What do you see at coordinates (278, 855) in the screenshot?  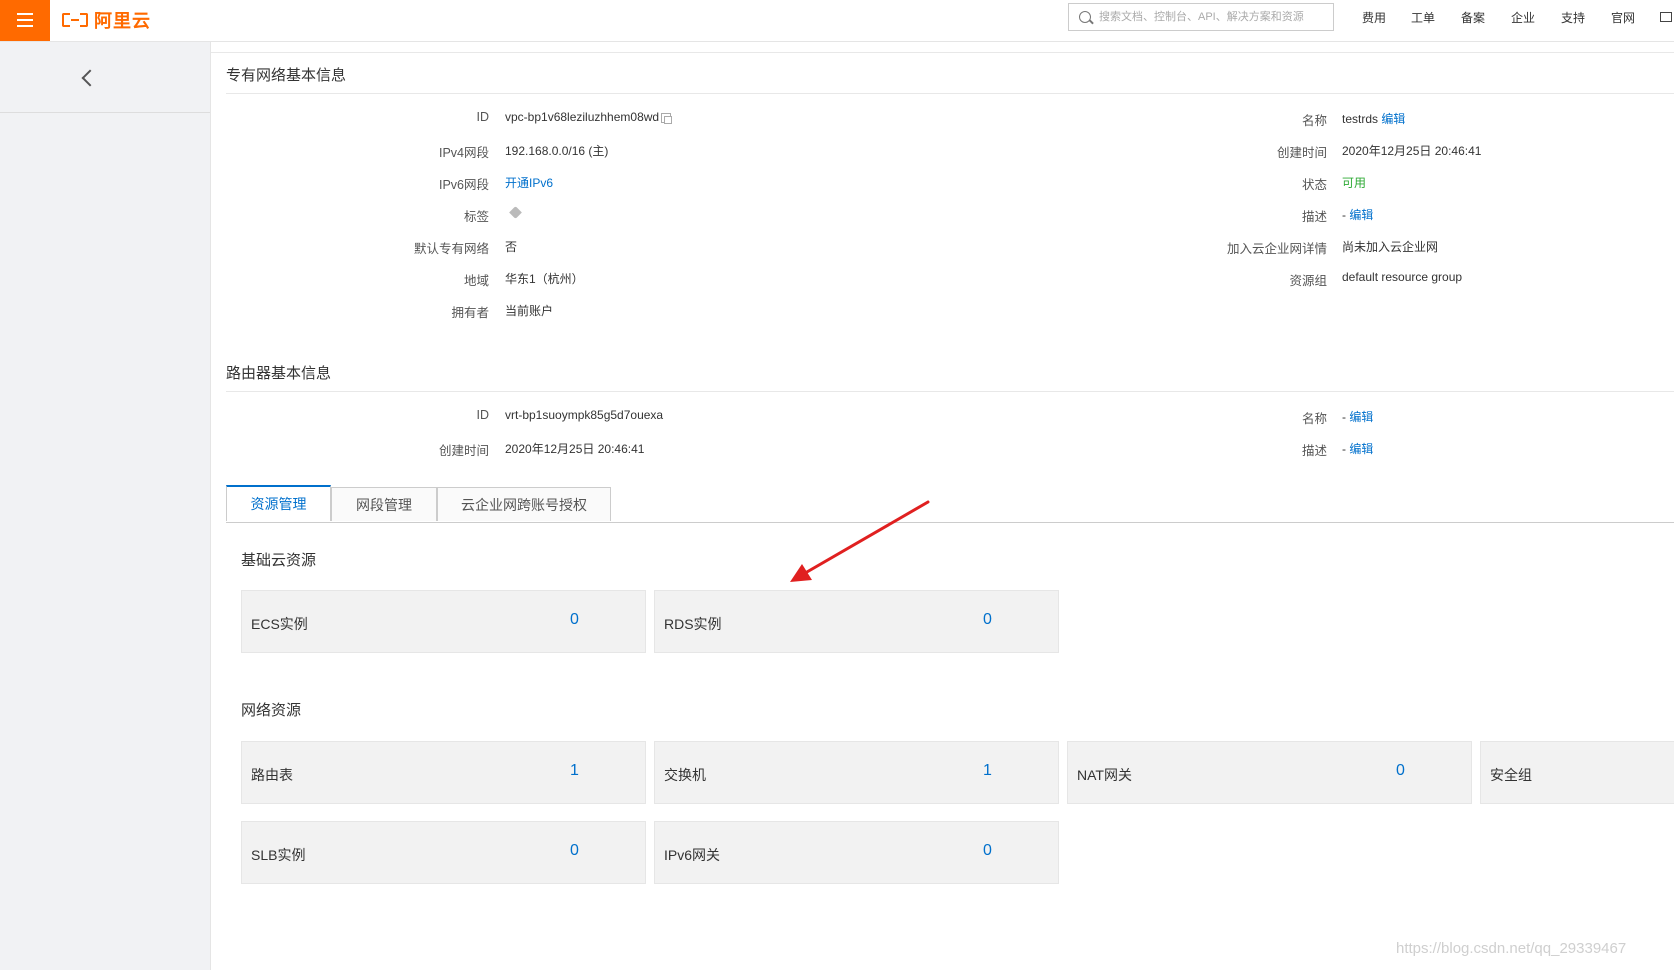 I see `resource-card-label: SLB实例` at bounding box center [278, 855].